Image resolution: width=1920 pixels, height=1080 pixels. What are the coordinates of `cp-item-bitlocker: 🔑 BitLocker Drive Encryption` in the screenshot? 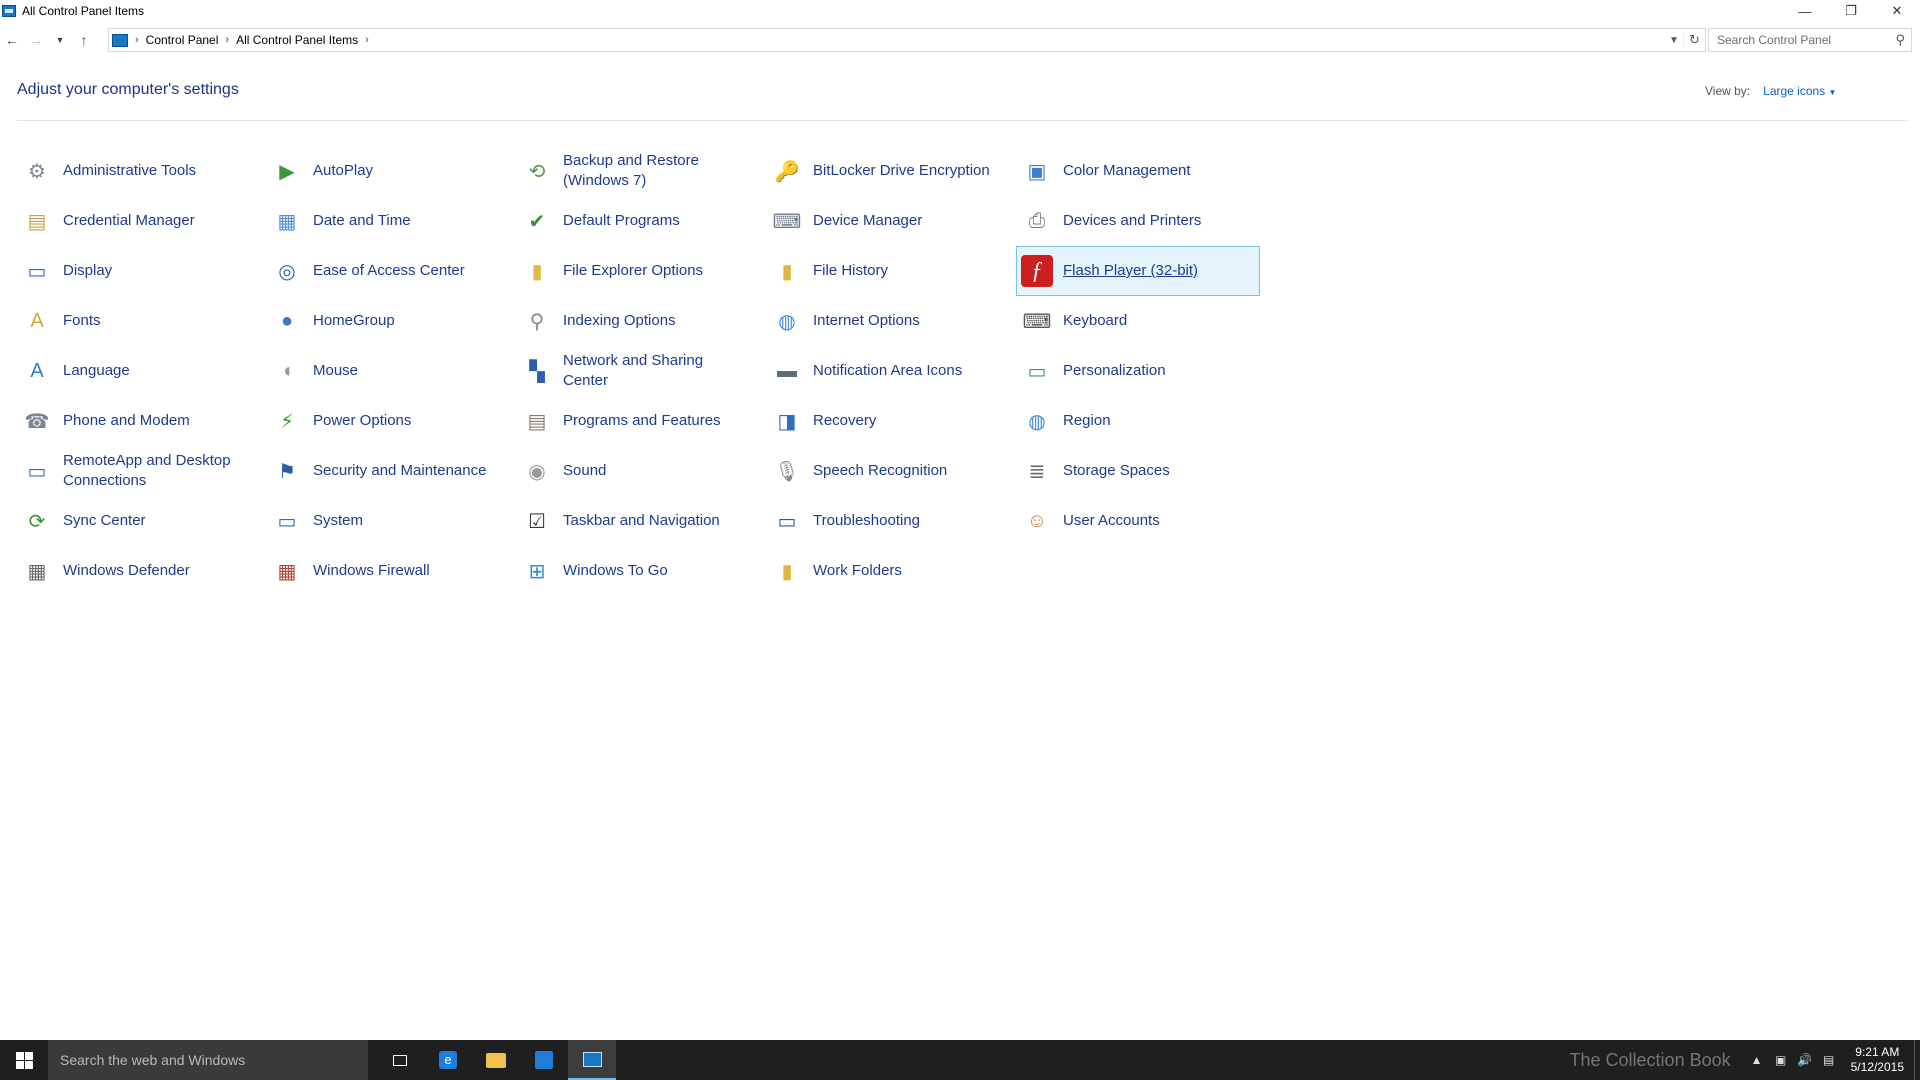 It's located at (888, 171).